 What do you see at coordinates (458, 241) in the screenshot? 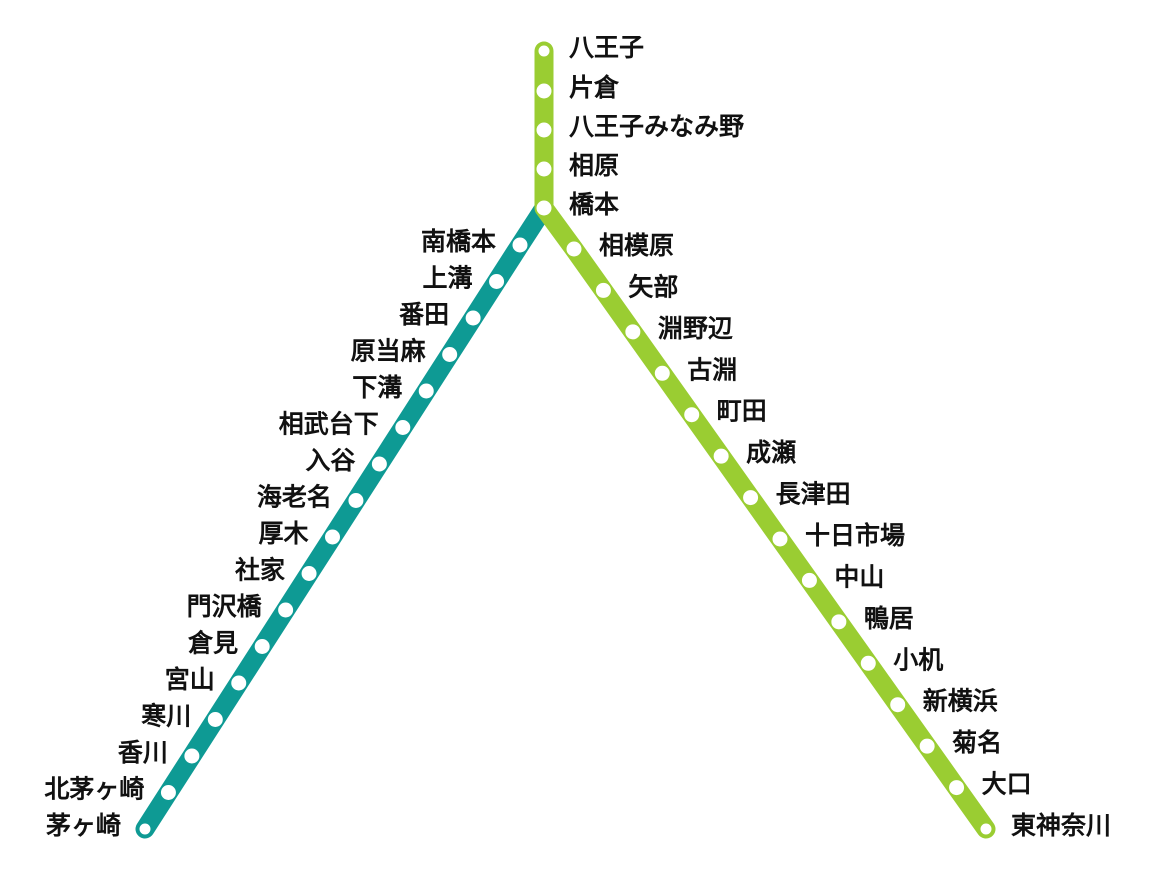
I see `station-label: 南橋本` at bounding box center [458, 241].